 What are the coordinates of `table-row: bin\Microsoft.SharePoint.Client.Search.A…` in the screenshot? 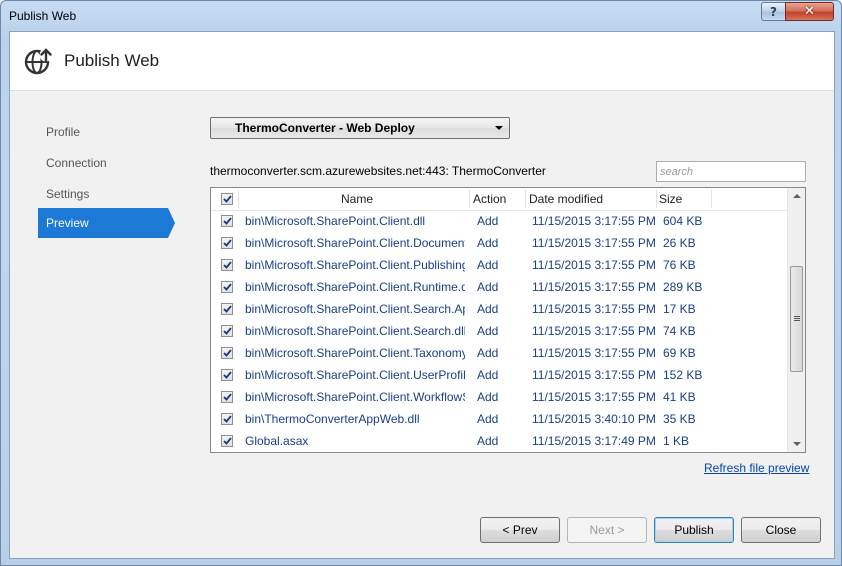 It's located at (499, 309).